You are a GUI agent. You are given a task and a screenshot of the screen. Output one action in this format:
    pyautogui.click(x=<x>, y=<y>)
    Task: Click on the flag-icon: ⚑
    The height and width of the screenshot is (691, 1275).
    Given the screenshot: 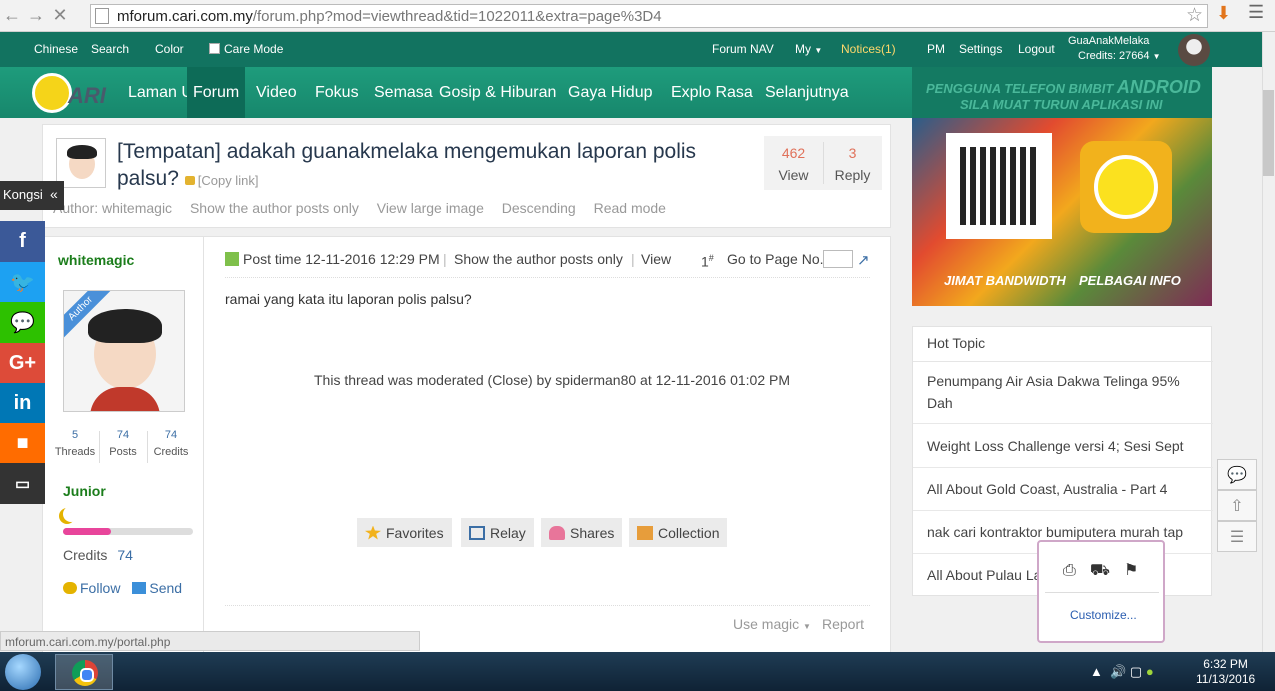 What is the action you would take?
    pyautogui.click(x=1131, y=570)
    